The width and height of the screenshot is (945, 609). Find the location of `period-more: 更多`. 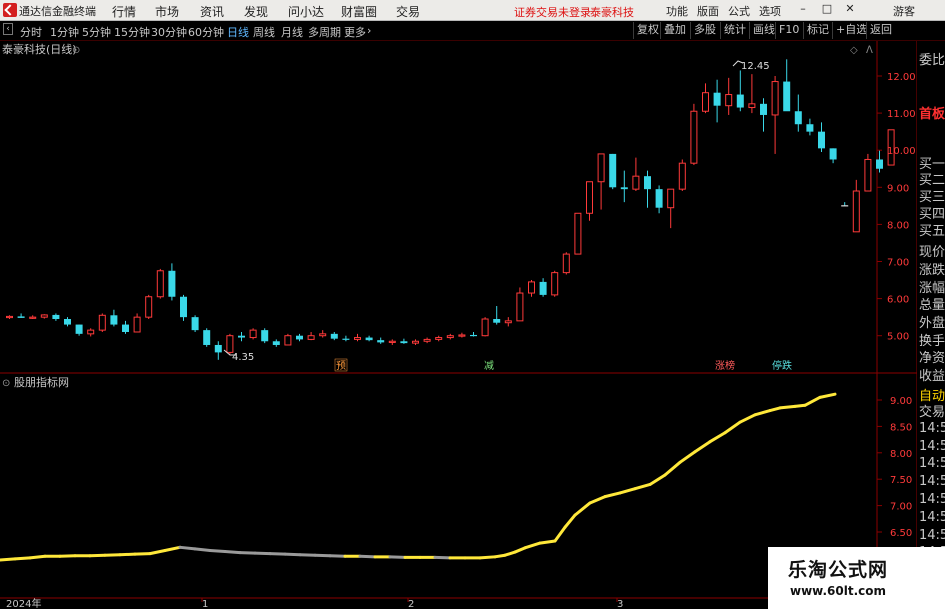

period-more: 更多 is located at coordinates (355, 32).